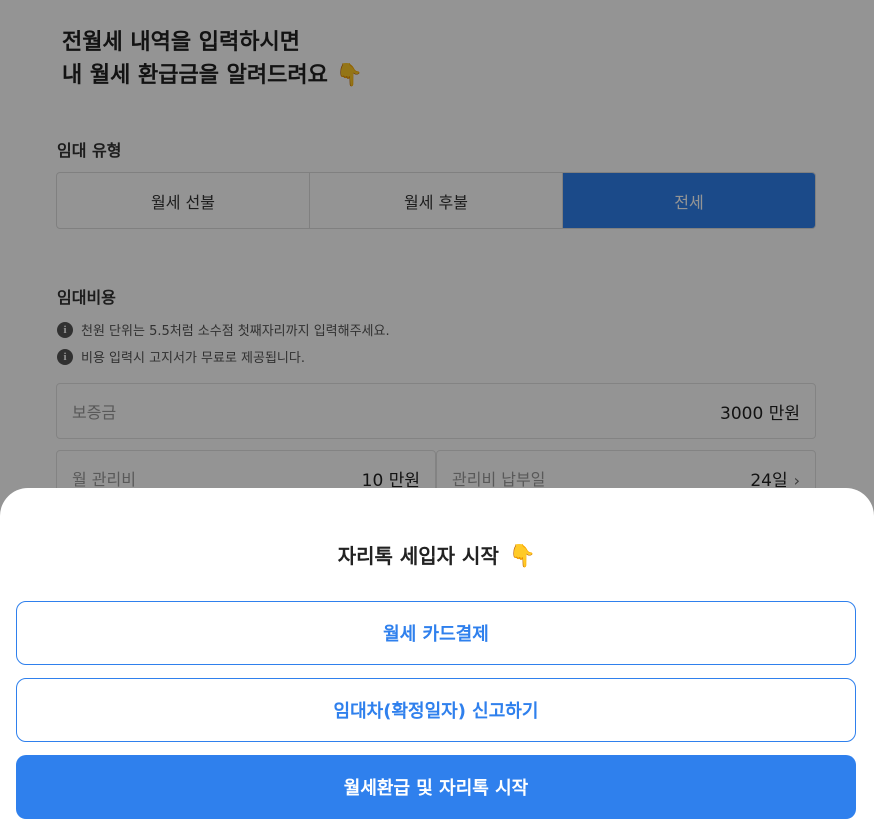 The height and width of the screenshot is (826, 874). I want to click on sheet-title: 자리톡 세입자 시작 👇, so click(437, 554).